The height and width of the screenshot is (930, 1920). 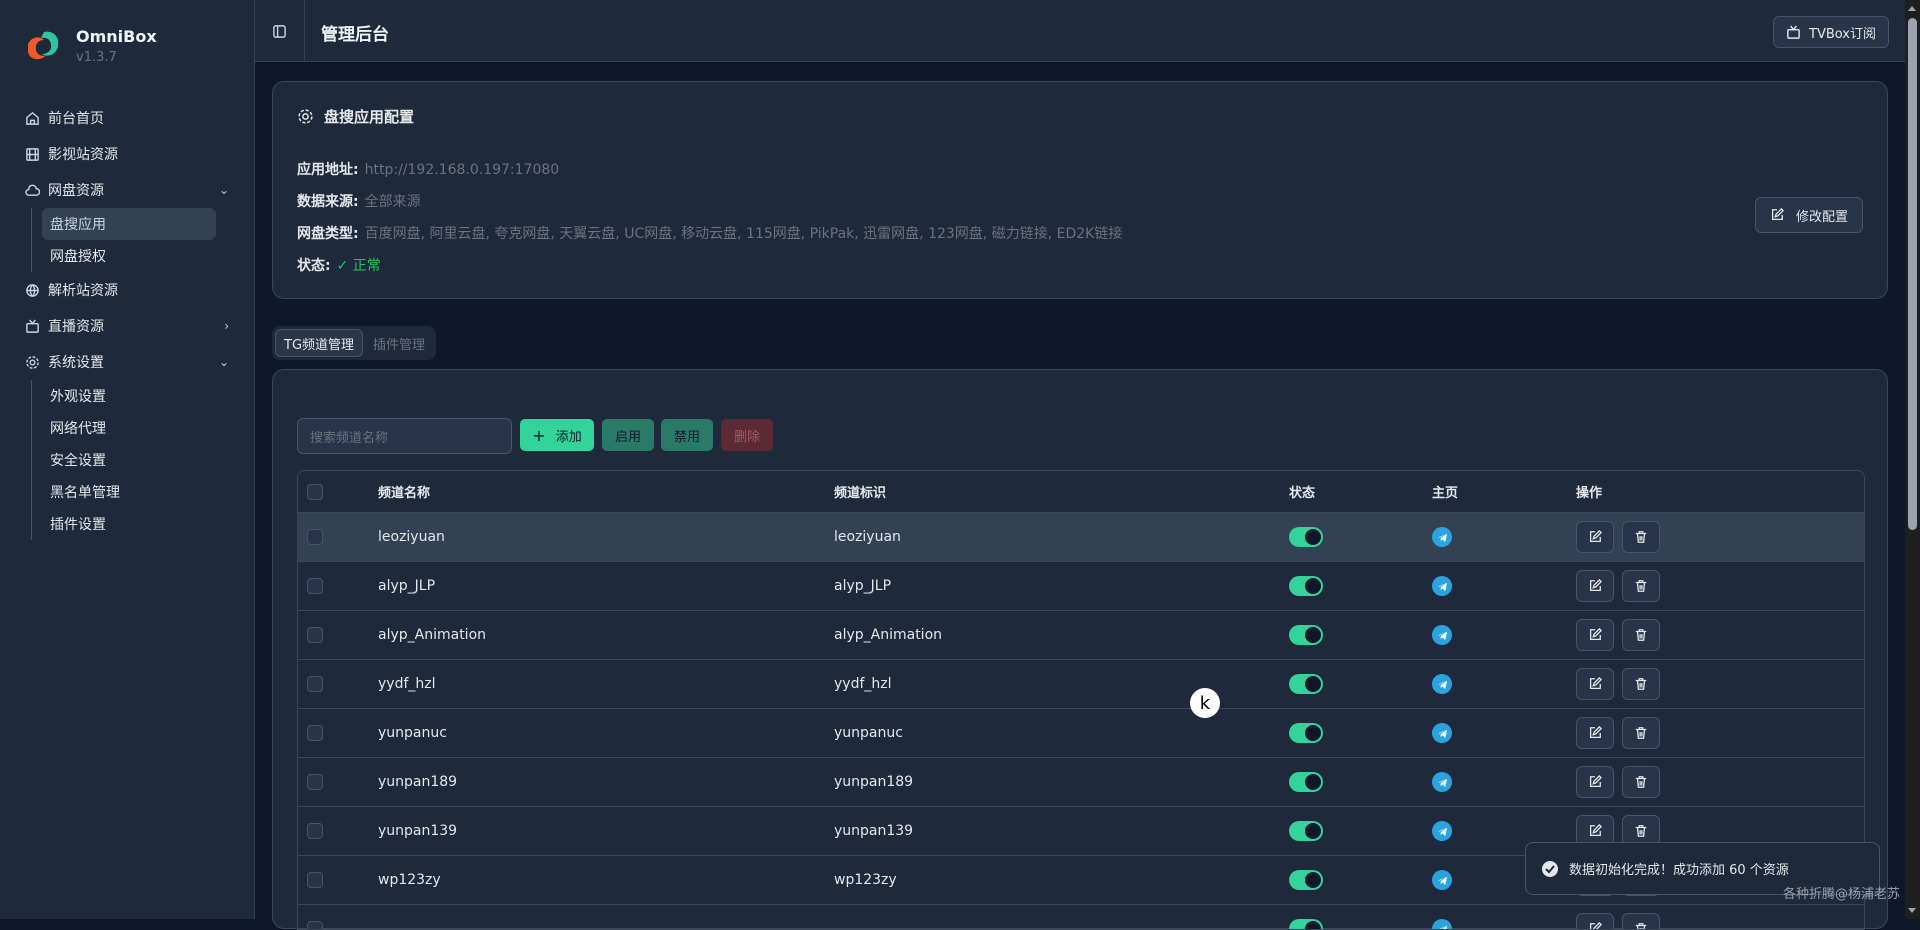 What do you see at coordinates (1831, 32) in the screenshot?
I see `tvbox-subscribe-button: TVBox订阅` at bounding box center [1831, 32].